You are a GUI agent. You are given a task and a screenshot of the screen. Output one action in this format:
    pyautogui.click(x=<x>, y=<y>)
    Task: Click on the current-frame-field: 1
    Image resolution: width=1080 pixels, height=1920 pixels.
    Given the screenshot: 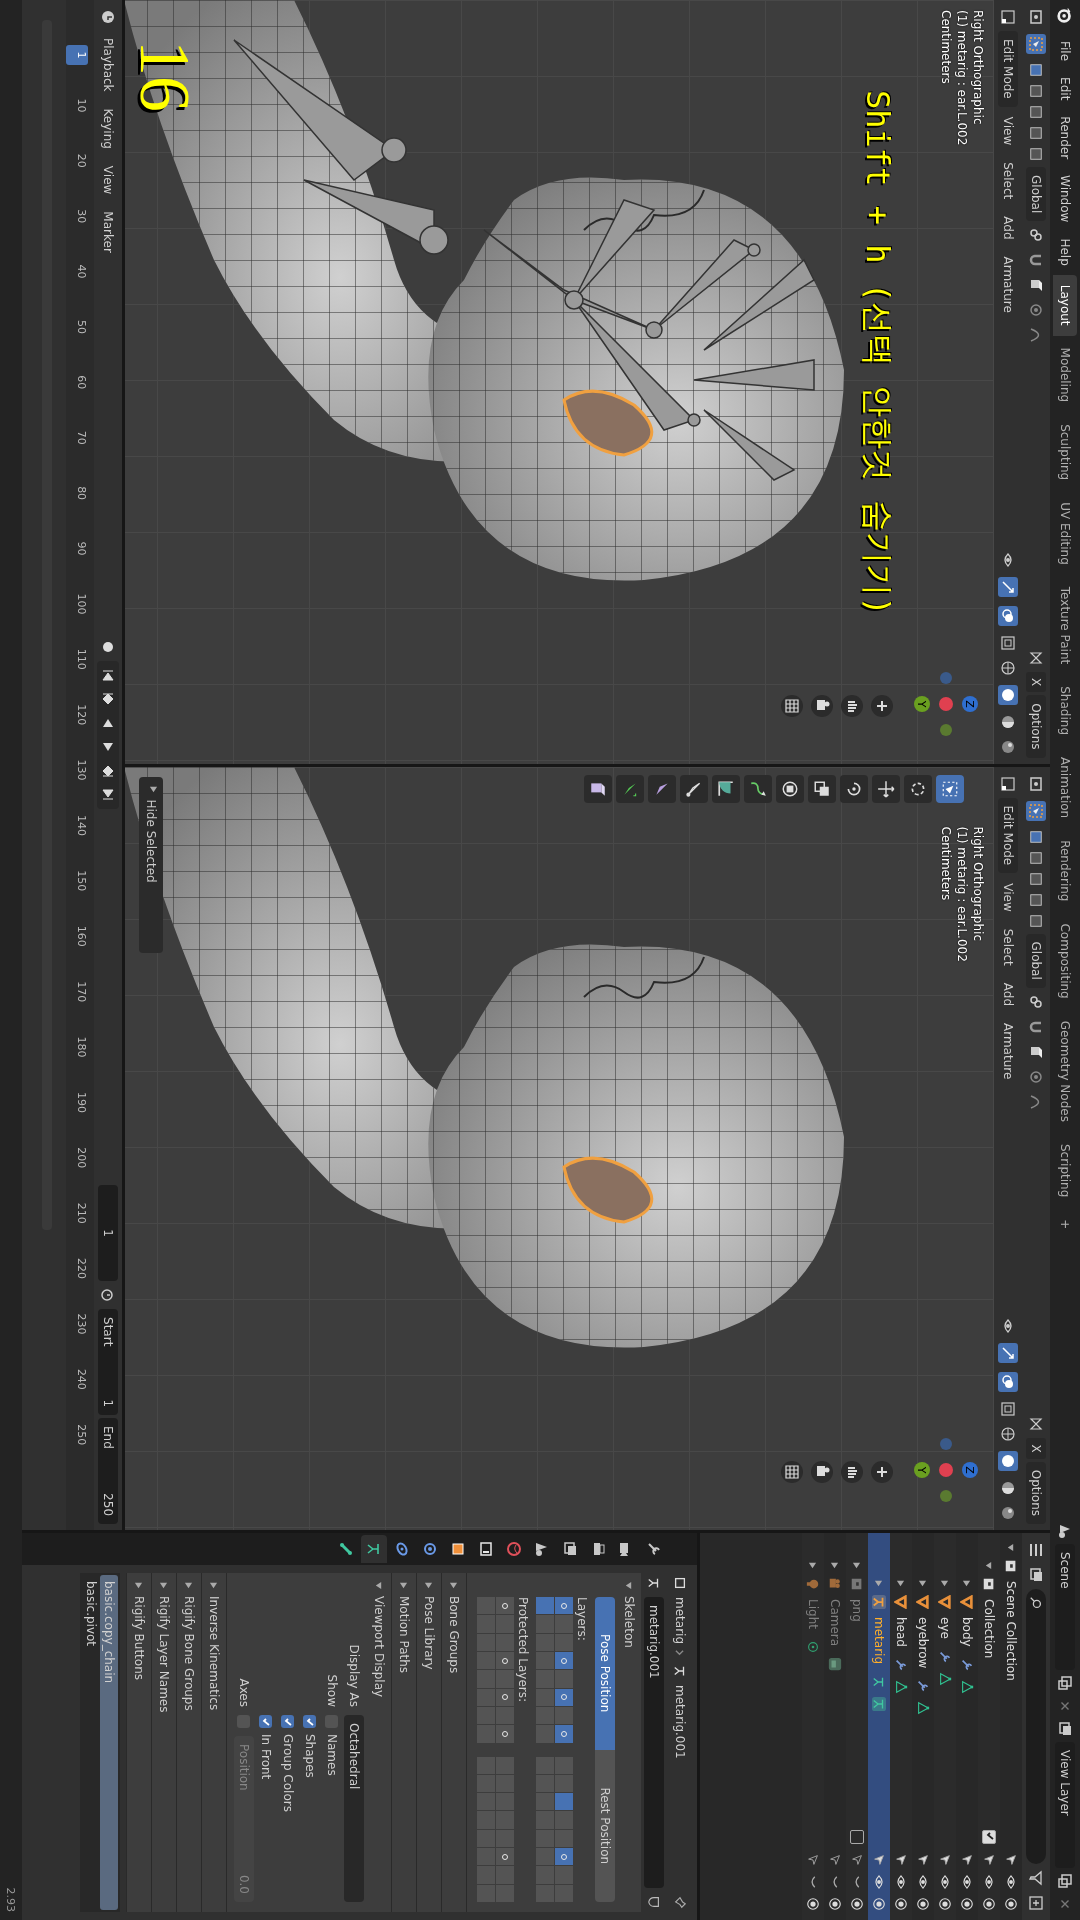 What is the action you would take?
    pyautogui.click(x=108, y=1233)
    